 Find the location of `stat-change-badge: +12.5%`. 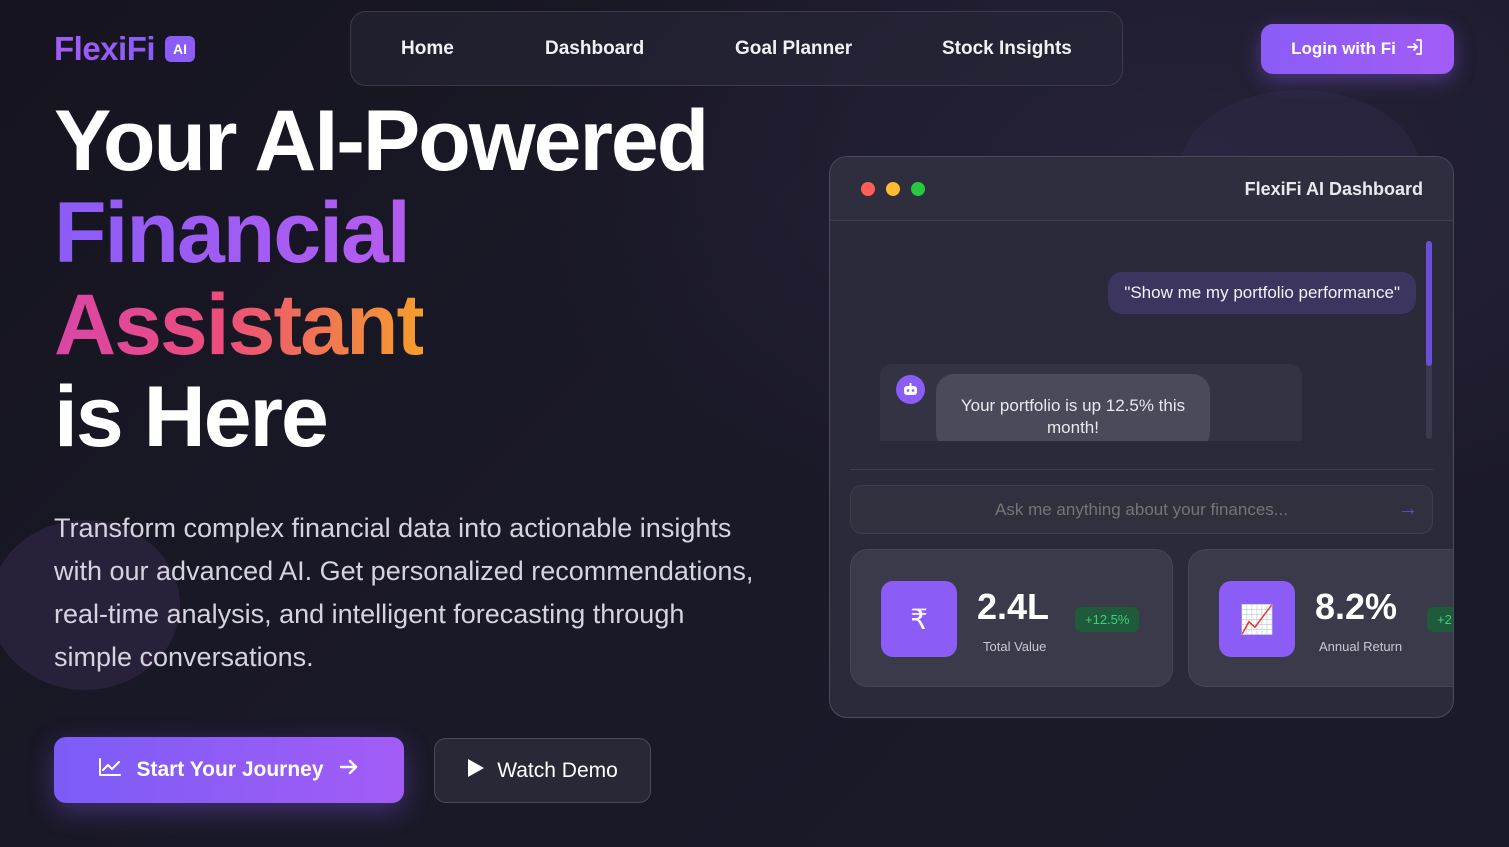

stat-change-badge: +12.5% is located at coordinates (1107, 619).